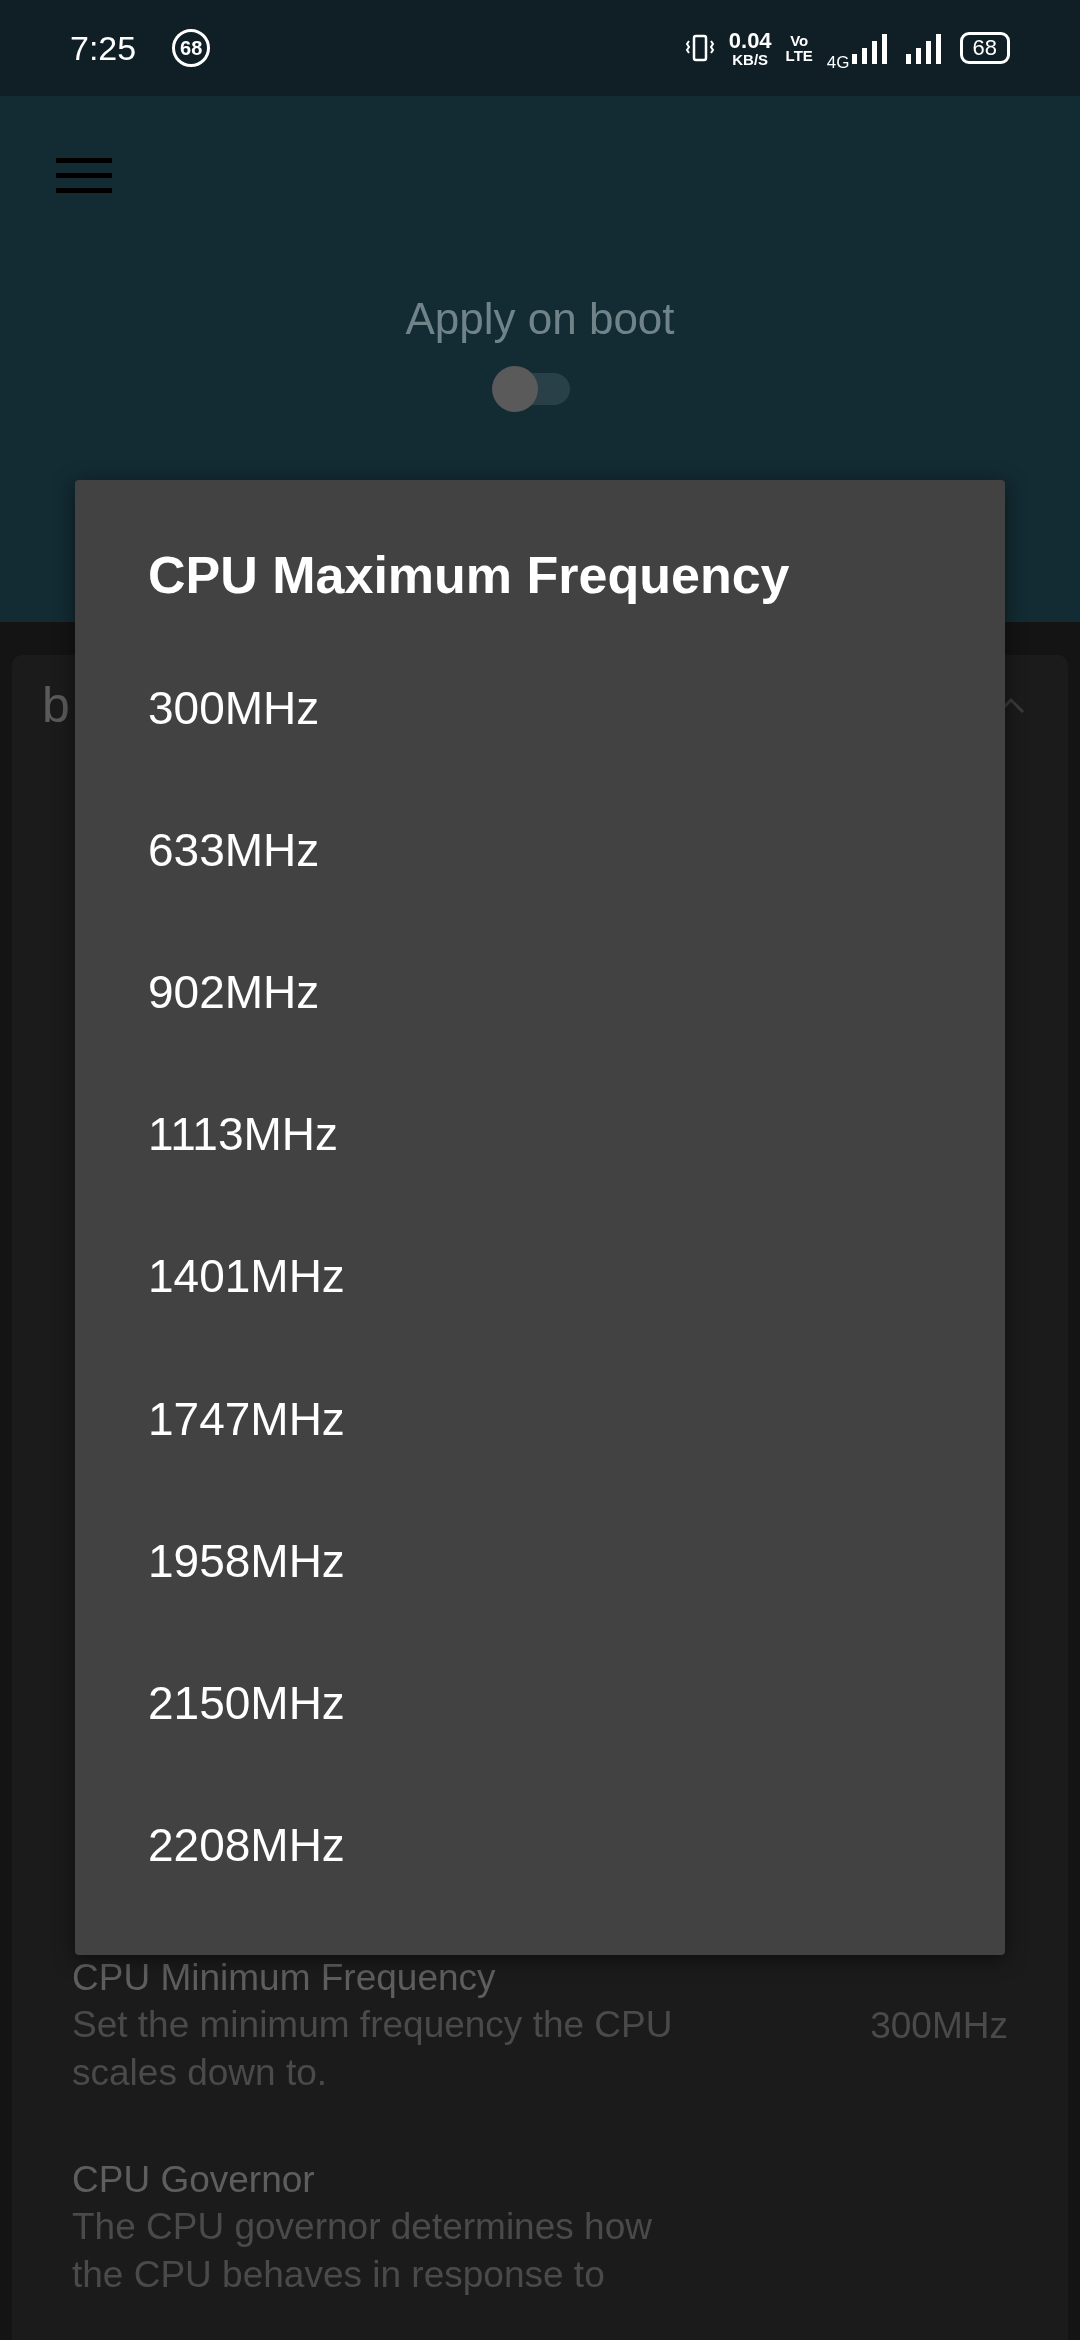  Describe the element at coordinates (699, 48) in the screenshot. I see `vibrate-icon` at that location.